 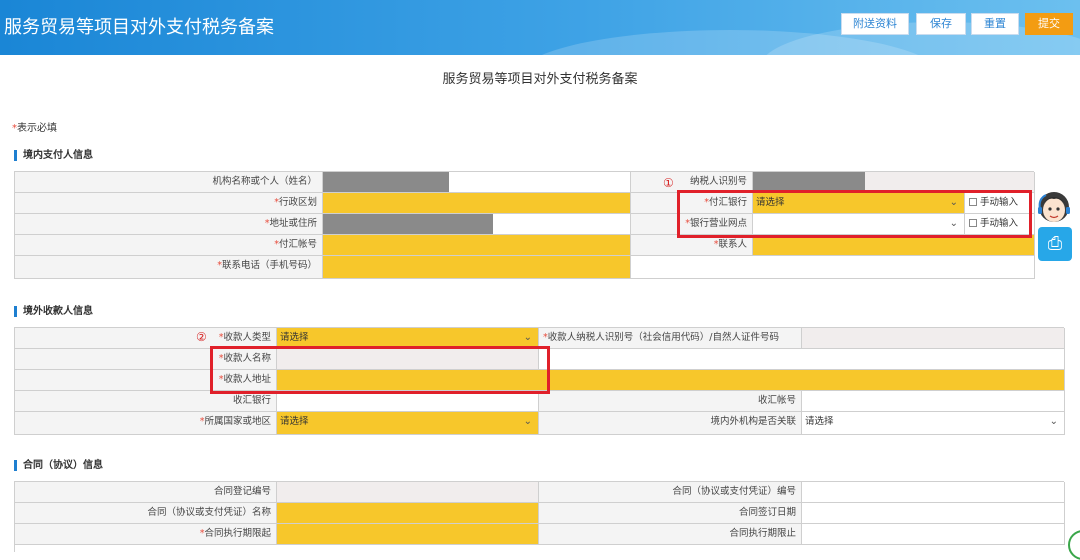 I want to click on sign-date-field, so click(x=933, y=513).